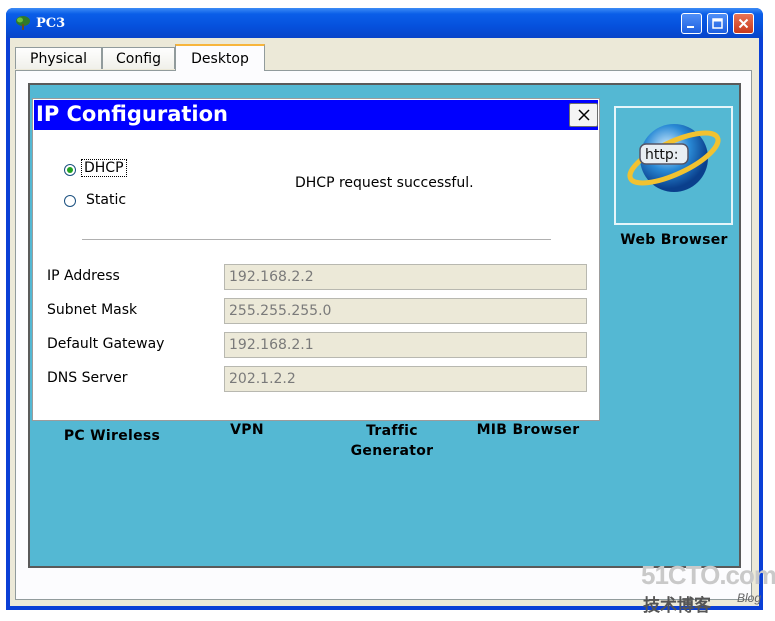  I want to click on static-radio, so click(70, 201).